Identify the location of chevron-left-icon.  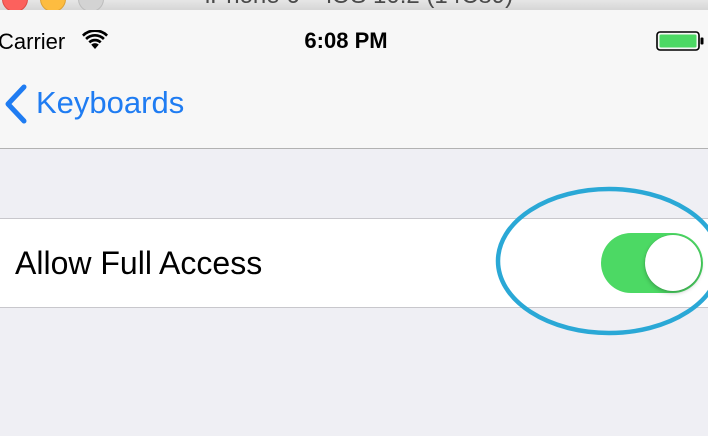
(16, 104).